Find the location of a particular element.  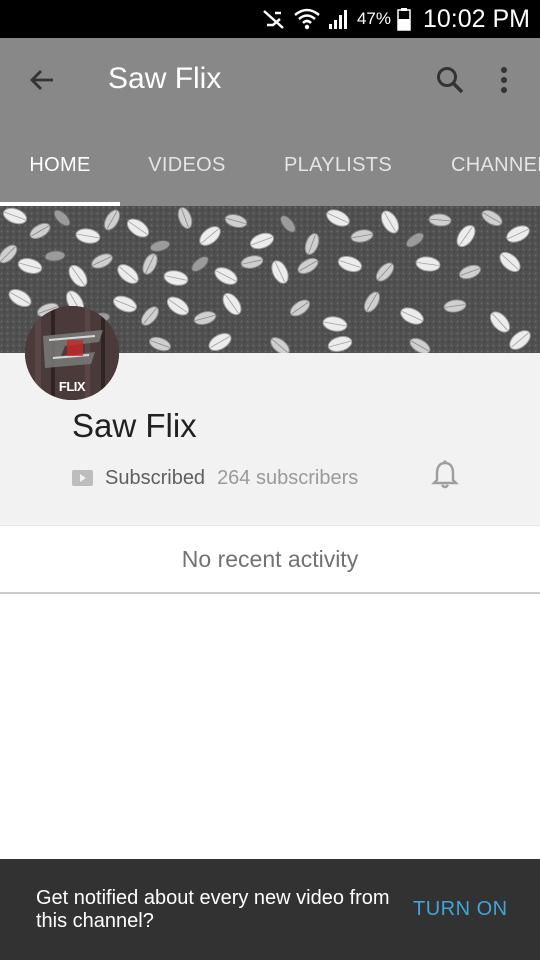

tab-videos: VIDEOS is located at coordinates (187, 165).